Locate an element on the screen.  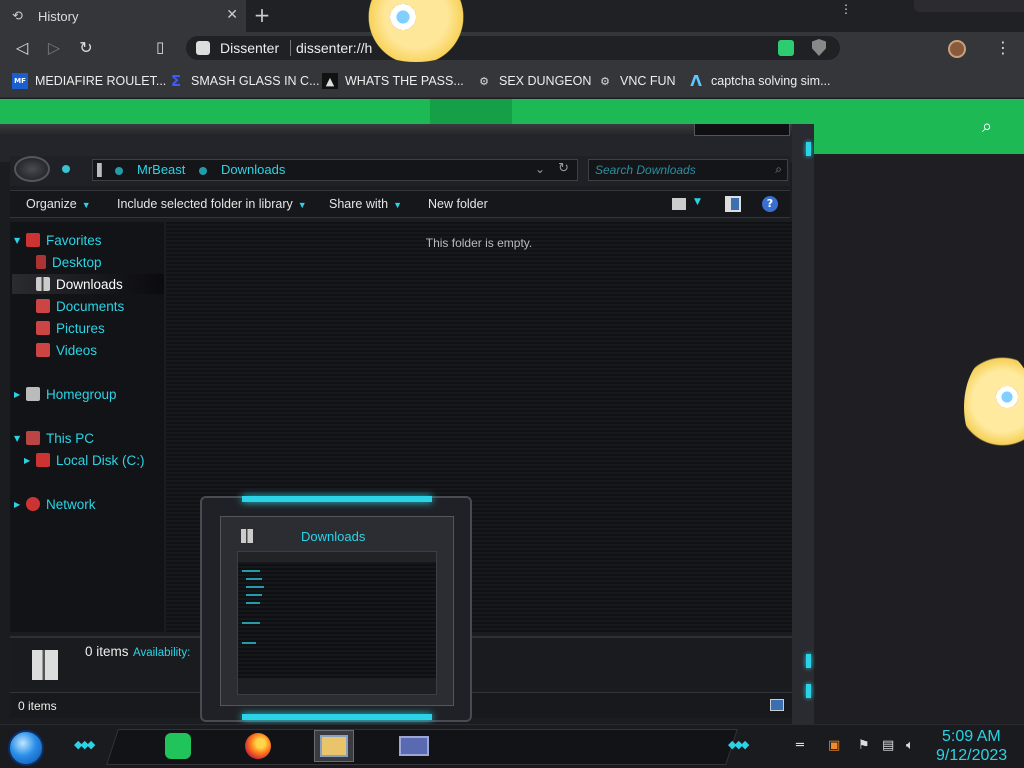
glow-accent is located at coordinates (337, 499).